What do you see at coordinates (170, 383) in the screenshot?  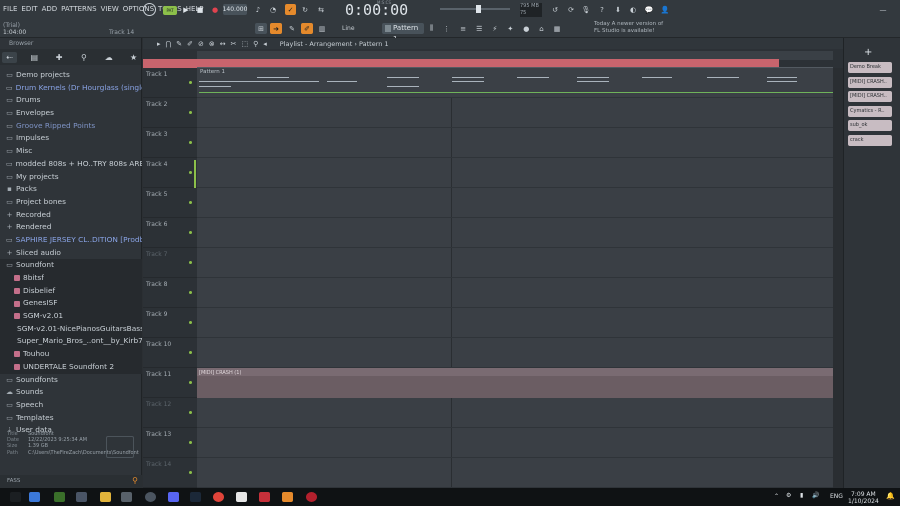 I see `track-header: Track 11` at bounding box center [170, 383].